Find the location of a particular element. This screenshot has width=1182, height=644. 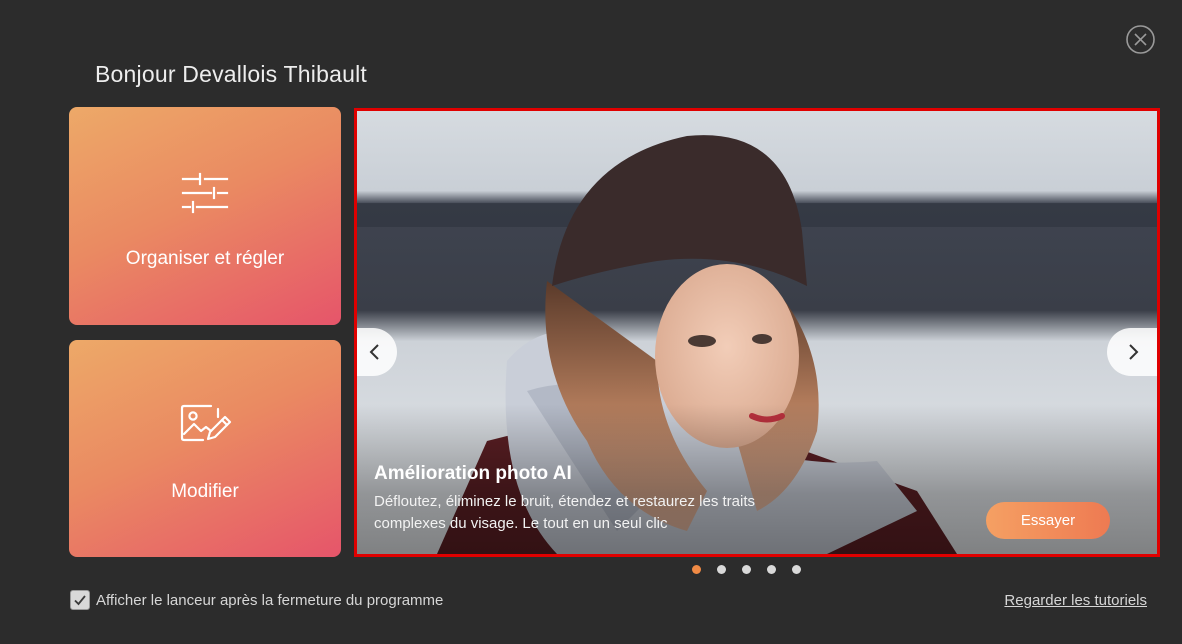

organize-adjust-label: Organiser et régler is located at coordinates (205, 258).